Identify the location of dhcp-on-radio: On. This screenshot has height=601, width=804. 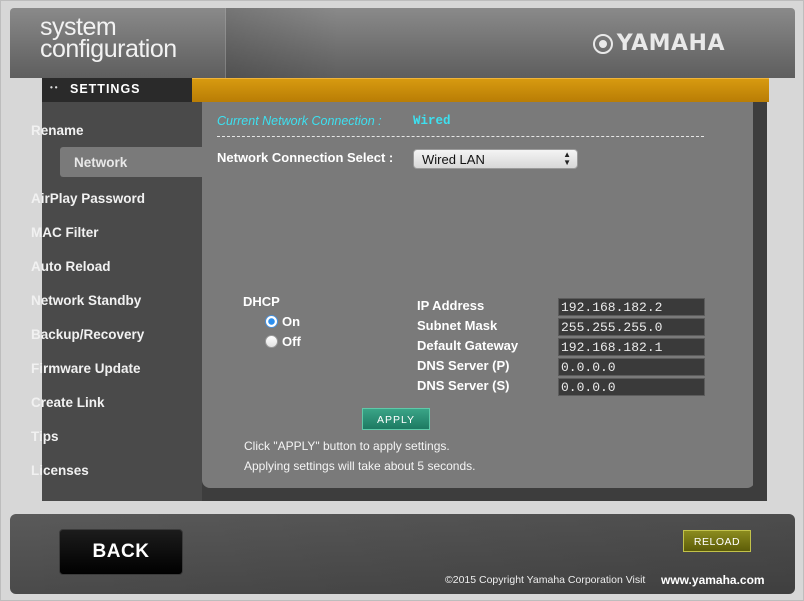
(282, 321).